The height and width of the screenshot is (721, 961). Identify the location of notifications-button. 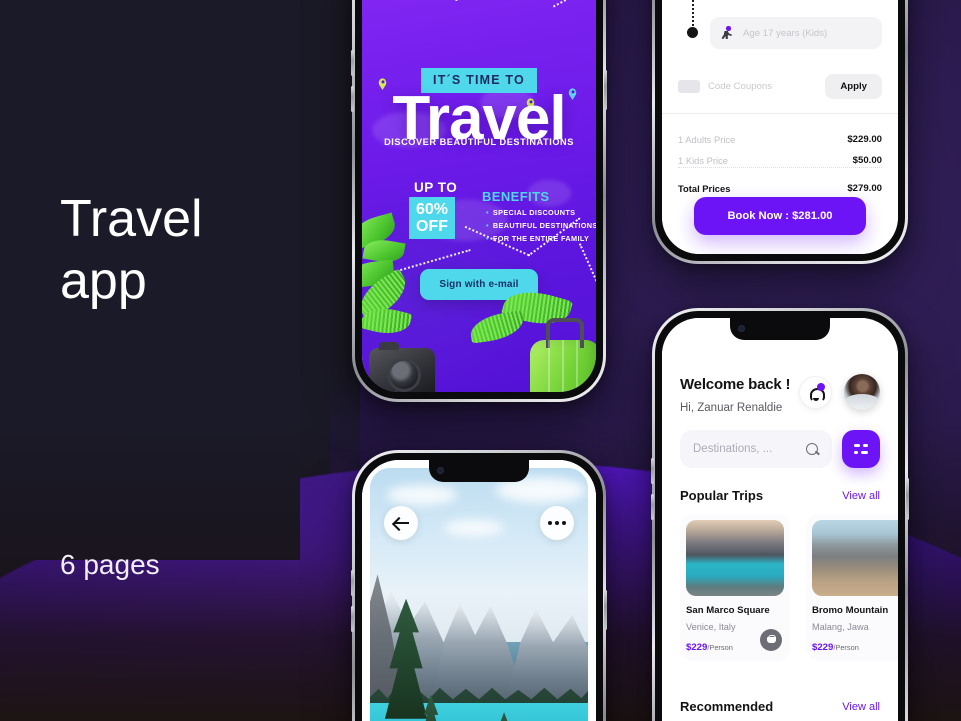
(815, 392).